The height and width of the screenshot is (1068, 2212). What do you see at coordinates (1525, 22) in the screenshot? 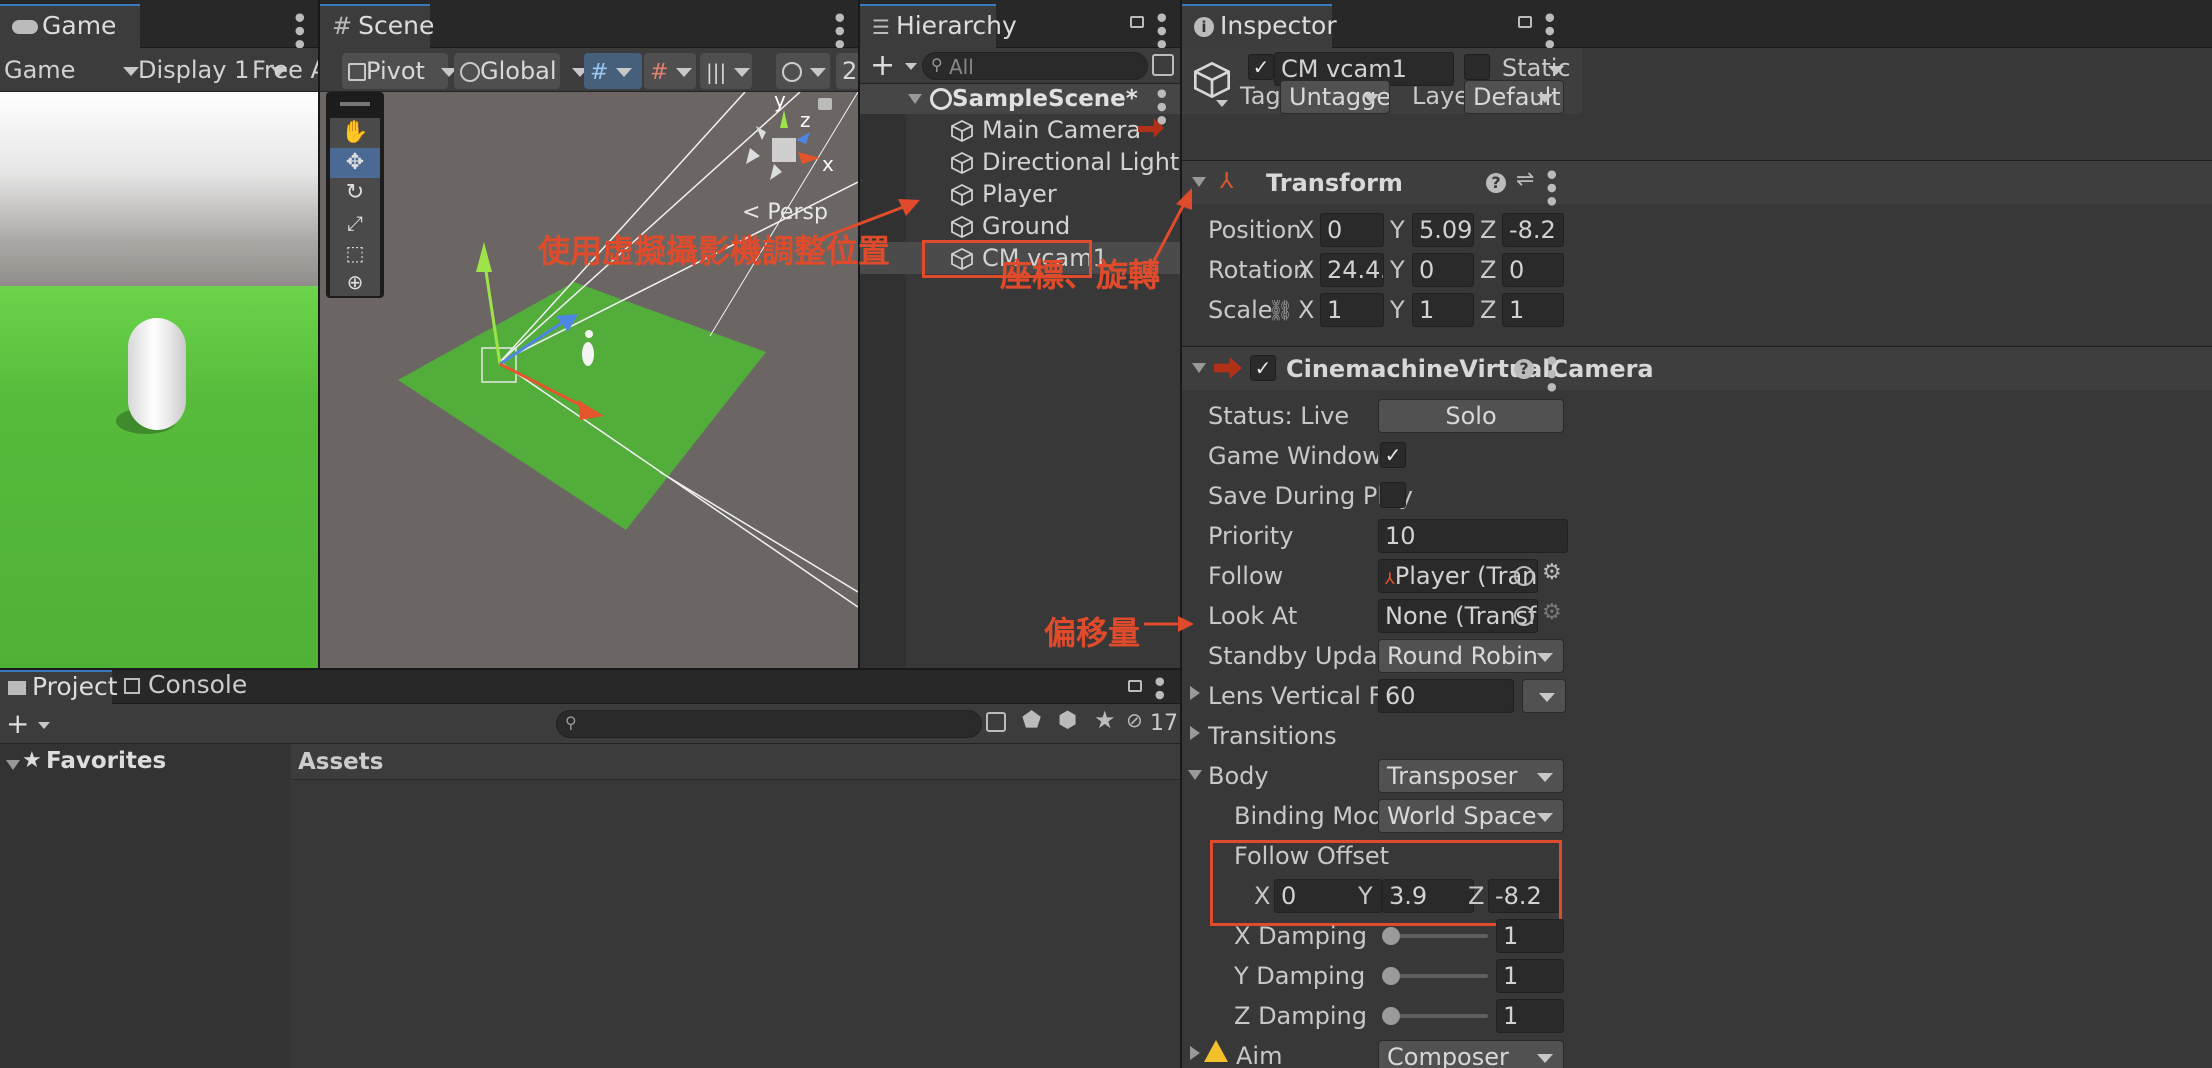
I see `inspector-lock-icon` at bounding box center [1525, 22].